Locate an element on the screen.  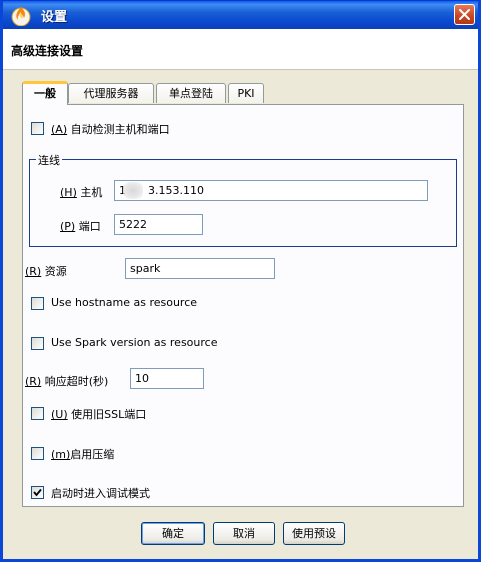
compression-text: 启用压缩 is located at coordinates (92, 454).